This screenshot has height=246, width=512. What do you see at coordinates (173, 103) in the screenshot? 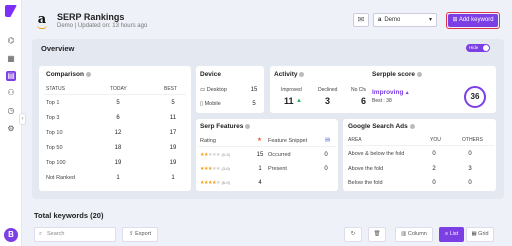
I see `comparison-best: 5` at bounding box center [173, 103].